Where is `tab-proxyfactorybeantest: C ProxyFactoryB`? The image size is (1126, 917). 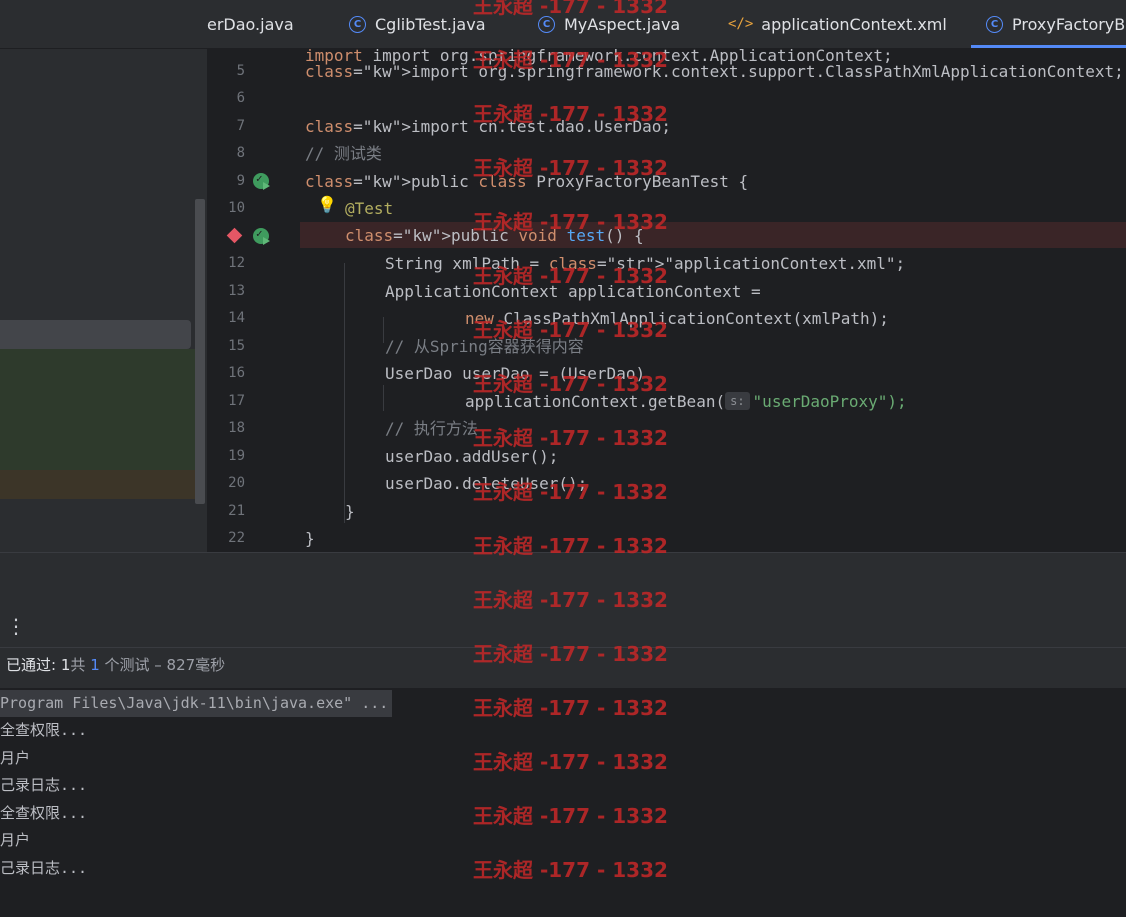 tab-proxyfactorybeantest: C ProxyFactoryB is located at coordinates (1048, 24).